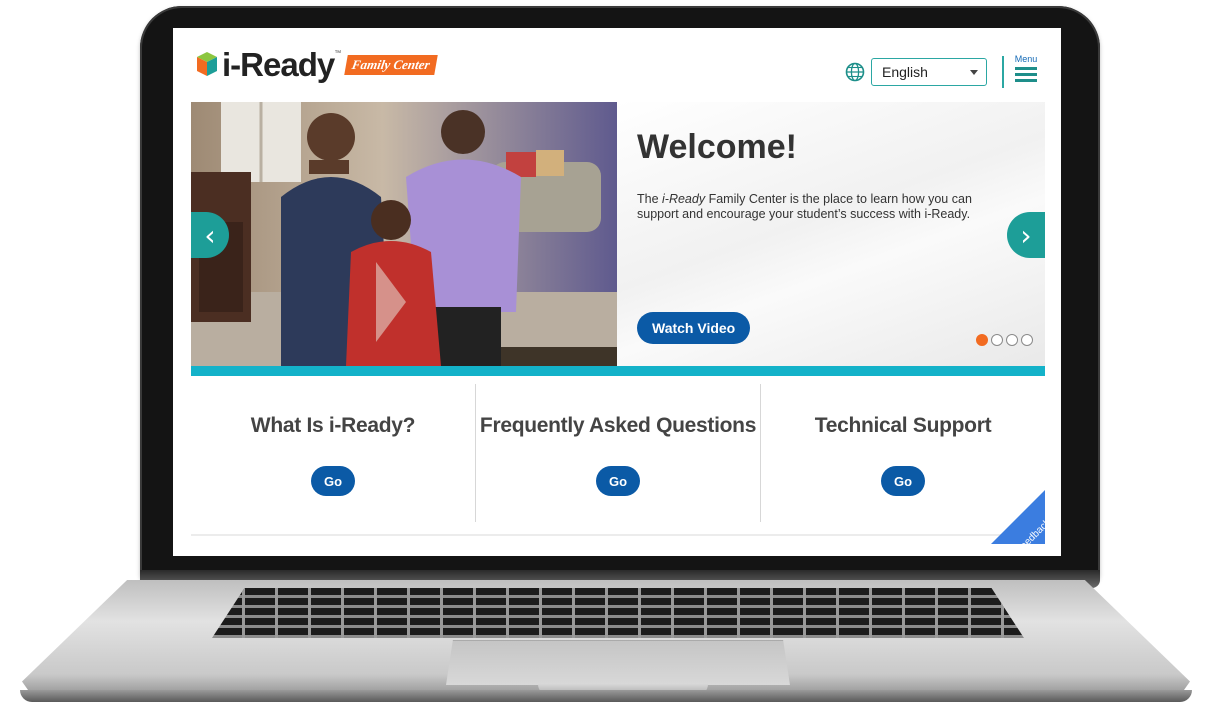 Image resolution: width=1210 pixels, height=712 pixels. I want to click on carousel-next-button: ›, so click(1026, 235).